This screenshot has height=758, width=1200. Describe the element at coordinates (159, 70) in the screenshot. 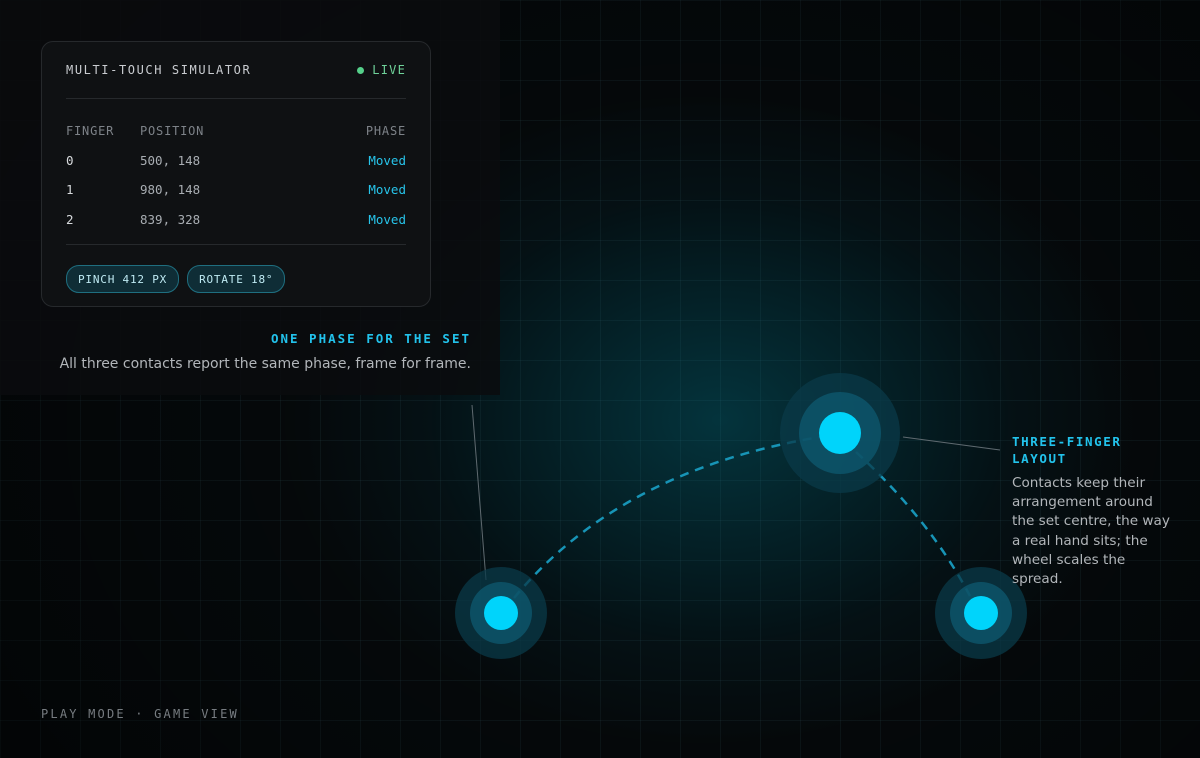

I see `panel-title: MULTI-TOUCH SIMULATOR` at that location.